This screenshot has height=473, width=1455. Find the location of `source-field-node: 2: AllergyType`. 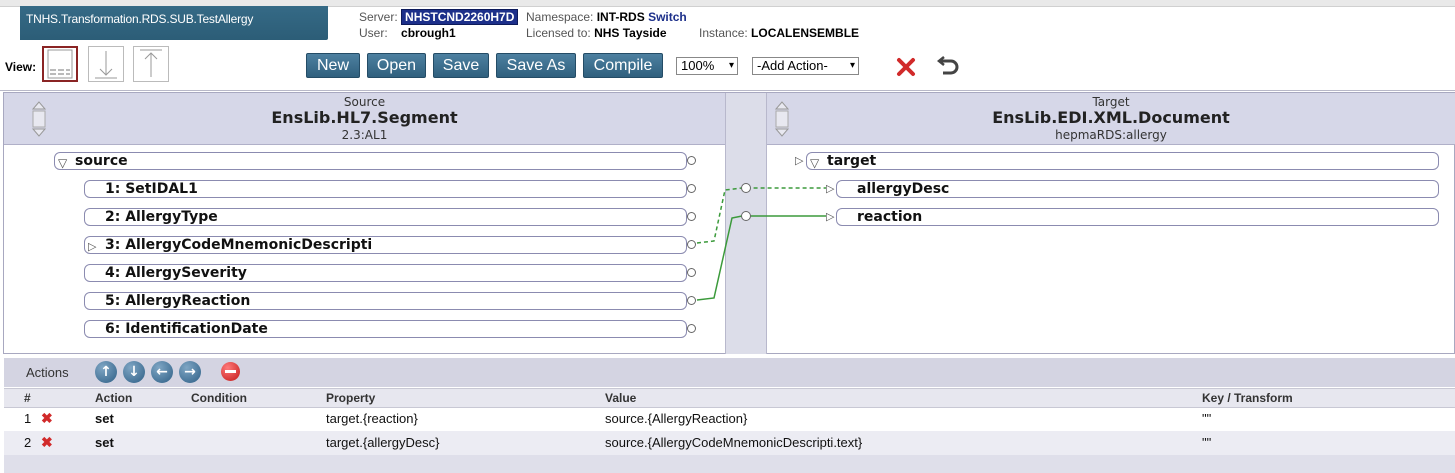

source-field-node: 2: AllergyType is located at coordinates (385, 217).